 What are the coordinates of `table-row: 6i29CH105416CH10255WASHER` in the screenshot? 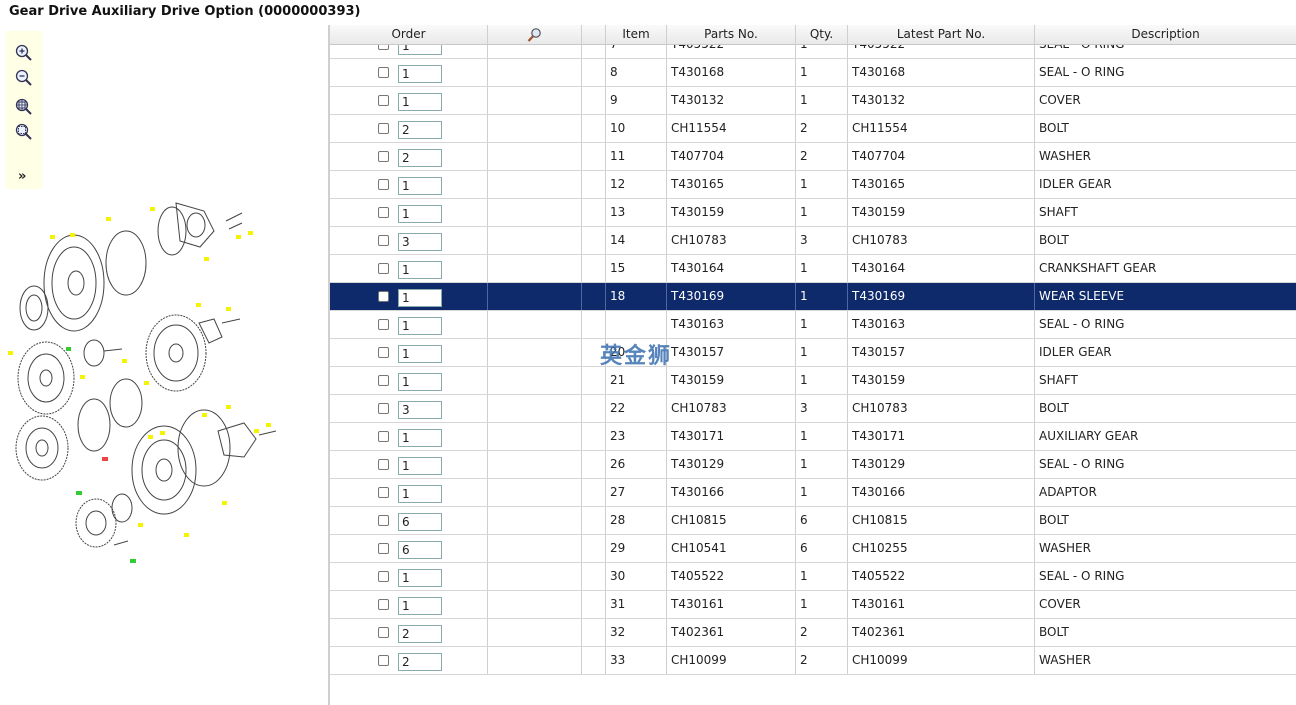 It's located at (813, 549).